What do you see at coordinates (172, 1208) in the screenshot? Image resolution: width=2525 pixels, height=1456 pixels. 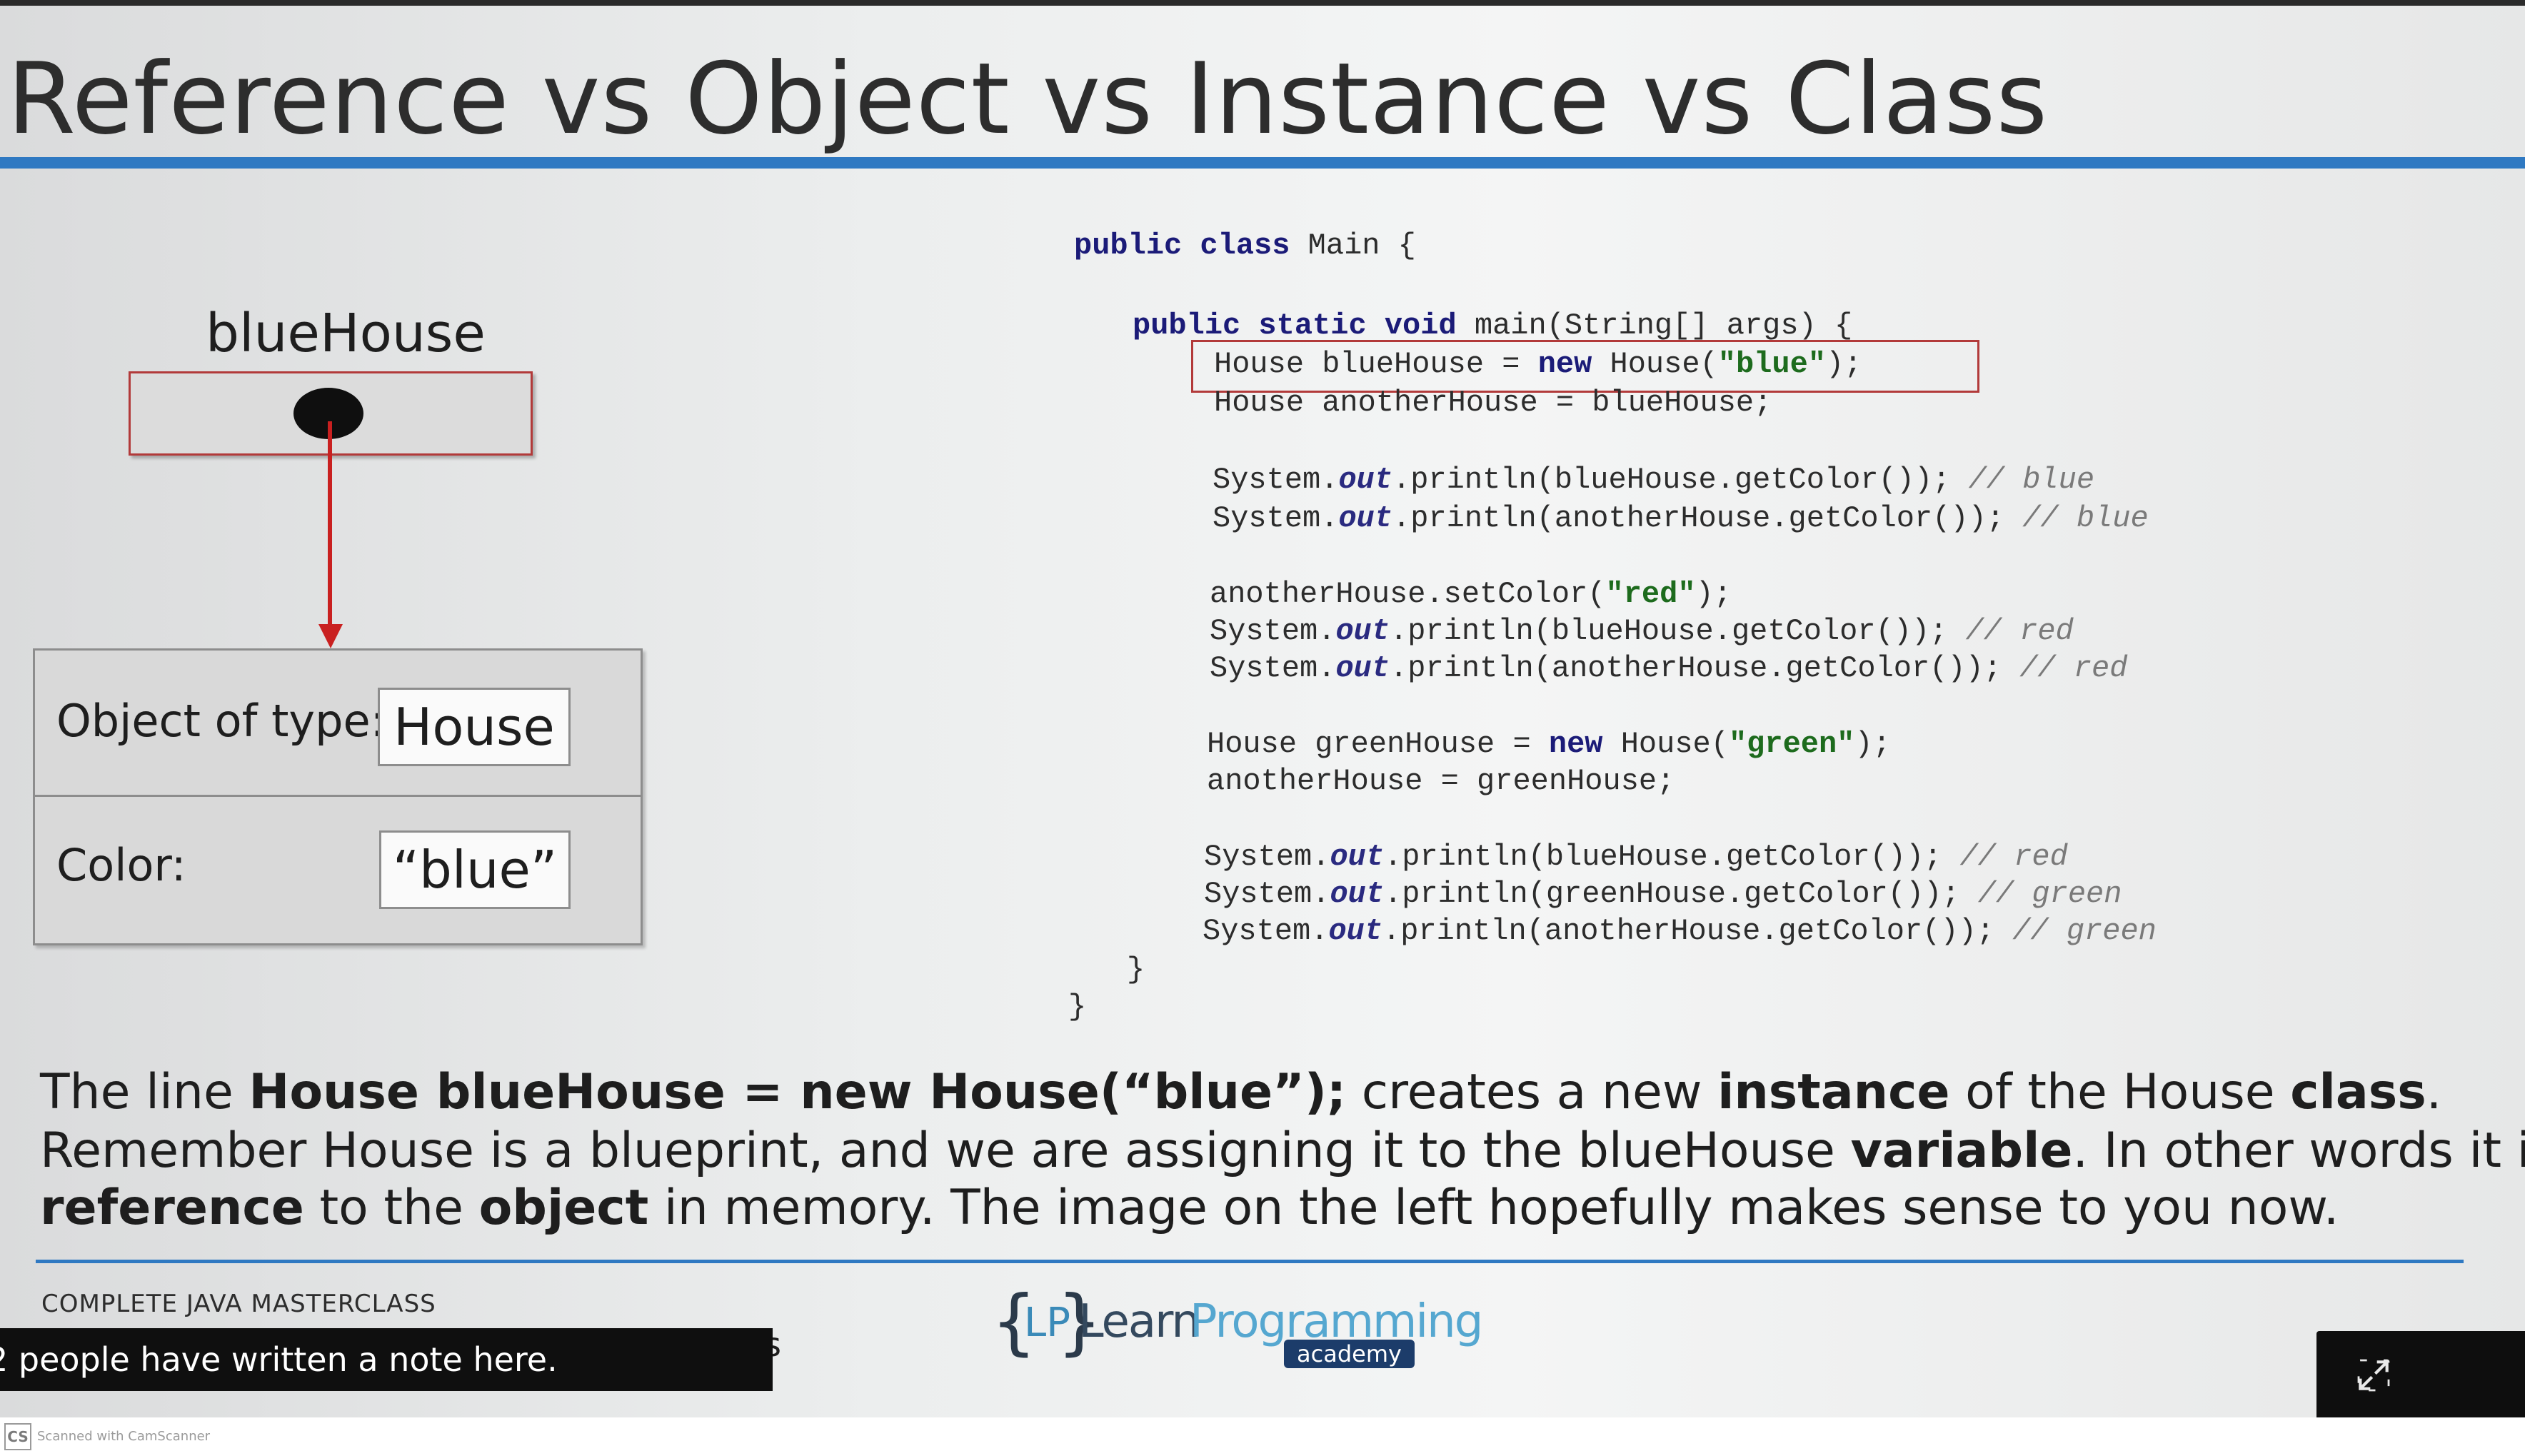 I see `emphasis-text: reference` at bounding box center [172, 1208].